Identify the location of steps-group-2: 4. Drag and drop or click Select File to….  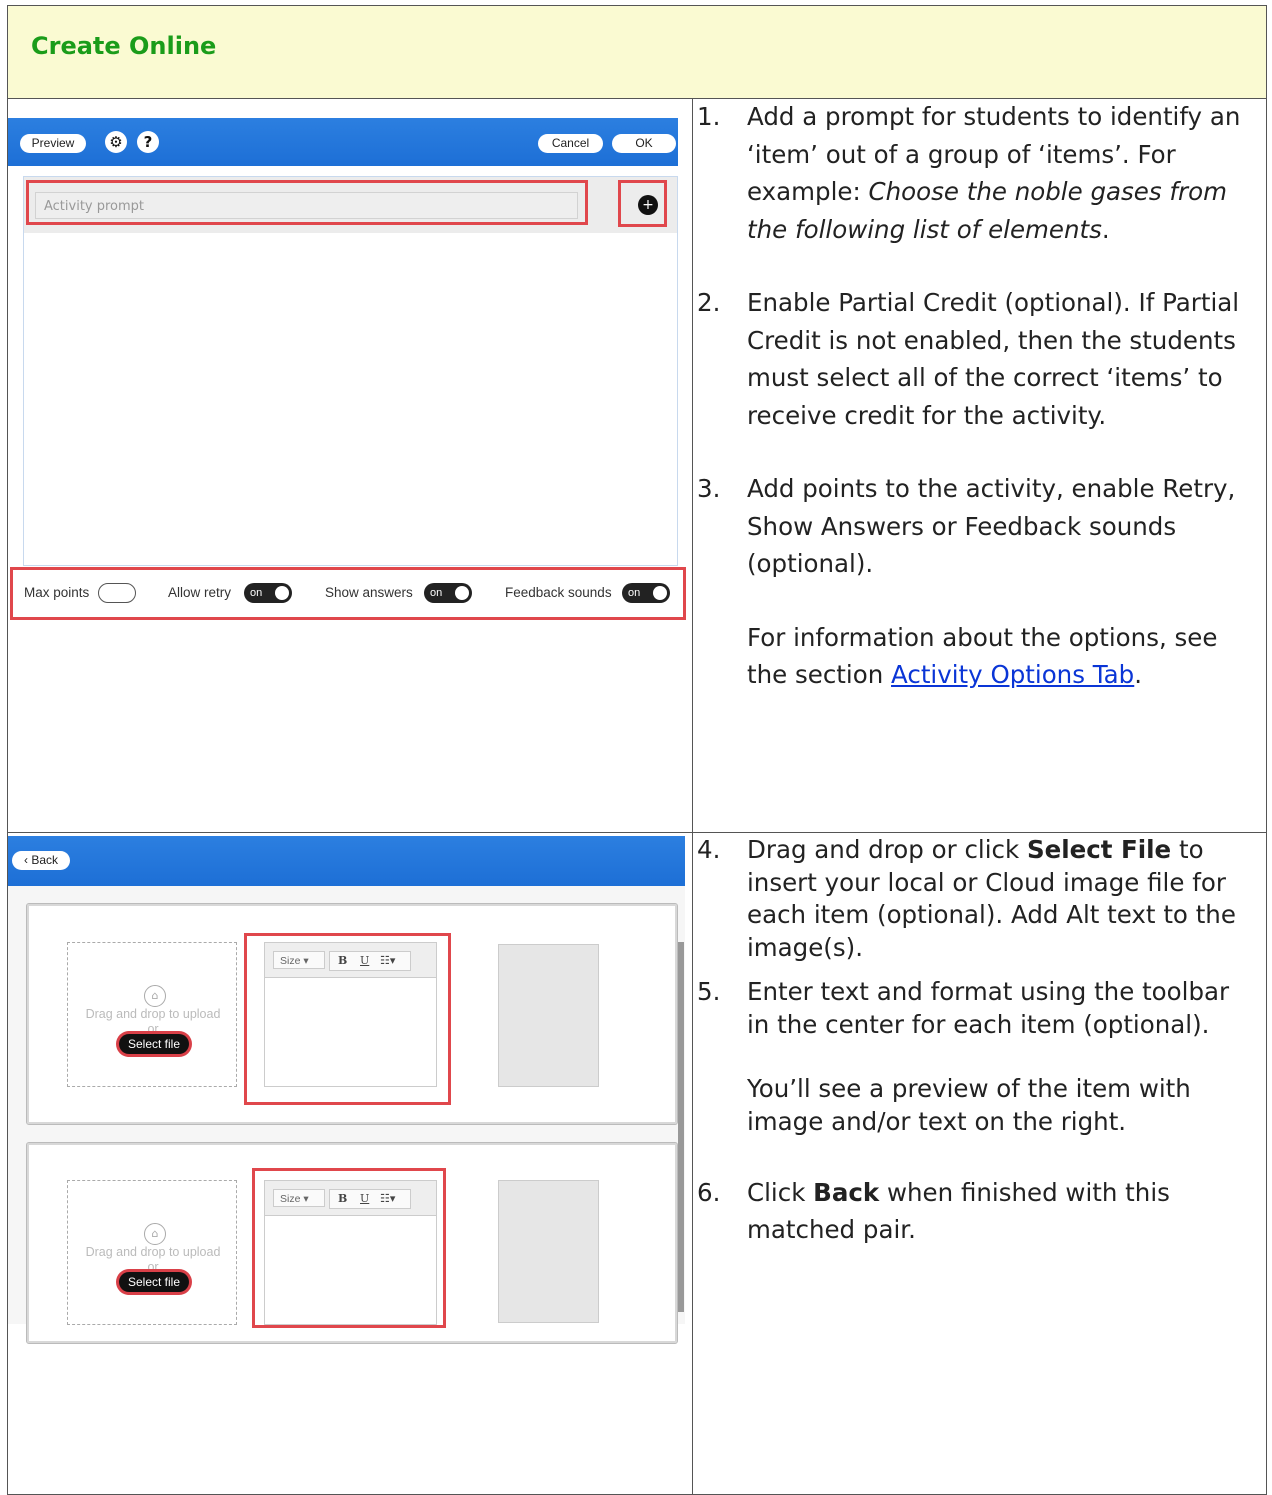
(971, 1041).